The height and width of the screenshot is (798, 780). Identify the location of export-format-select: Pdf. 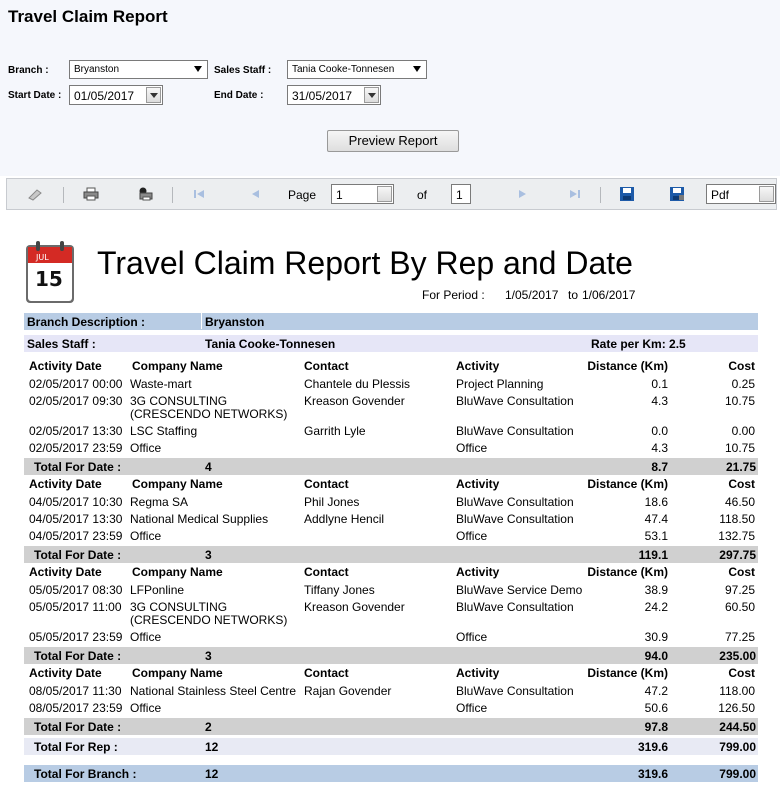
(741, 194).